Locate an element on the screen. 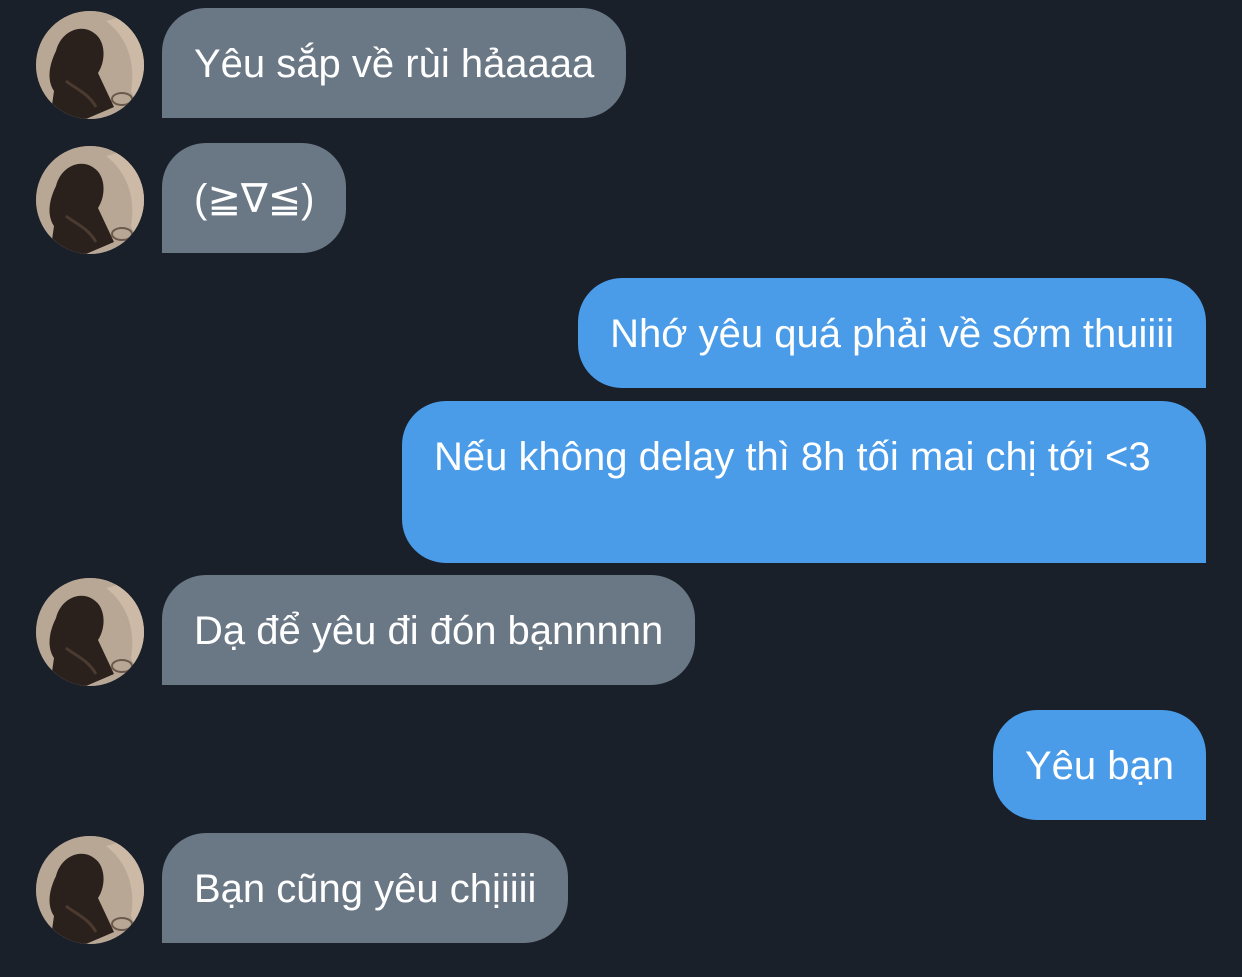 The height and width of the screenshot is (977, 1242). message-text: Dạ để yêu đi đón bạnnnnn is located at coordinates (429, 631).